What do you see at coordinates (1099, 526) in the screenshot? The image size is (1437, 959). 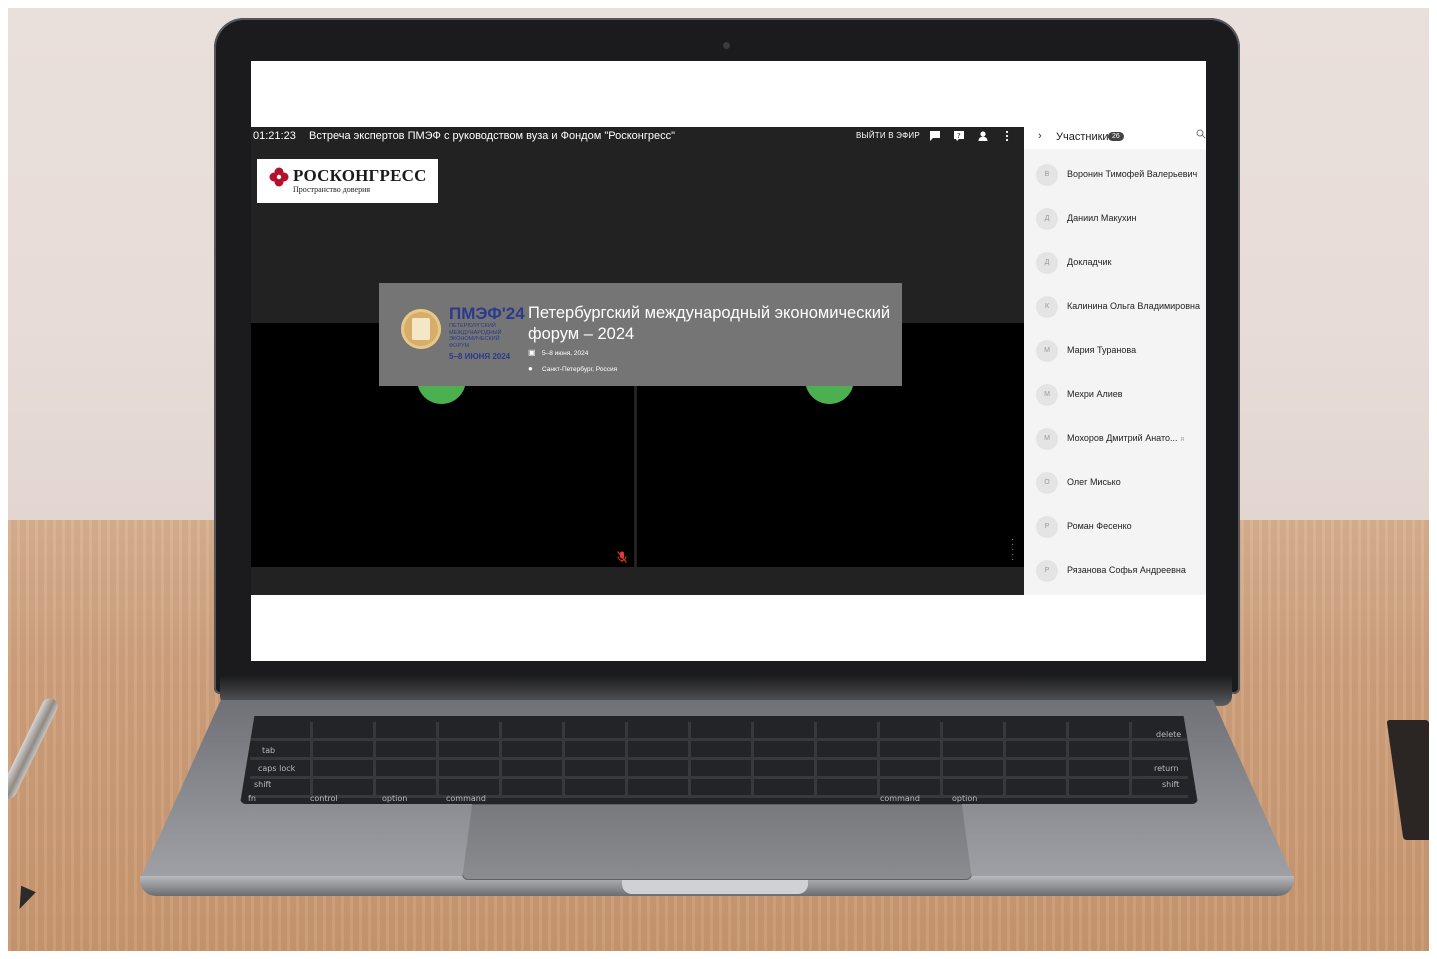 I see `participant-name: Роман Фесенко` at bounding box center [1099, 526].